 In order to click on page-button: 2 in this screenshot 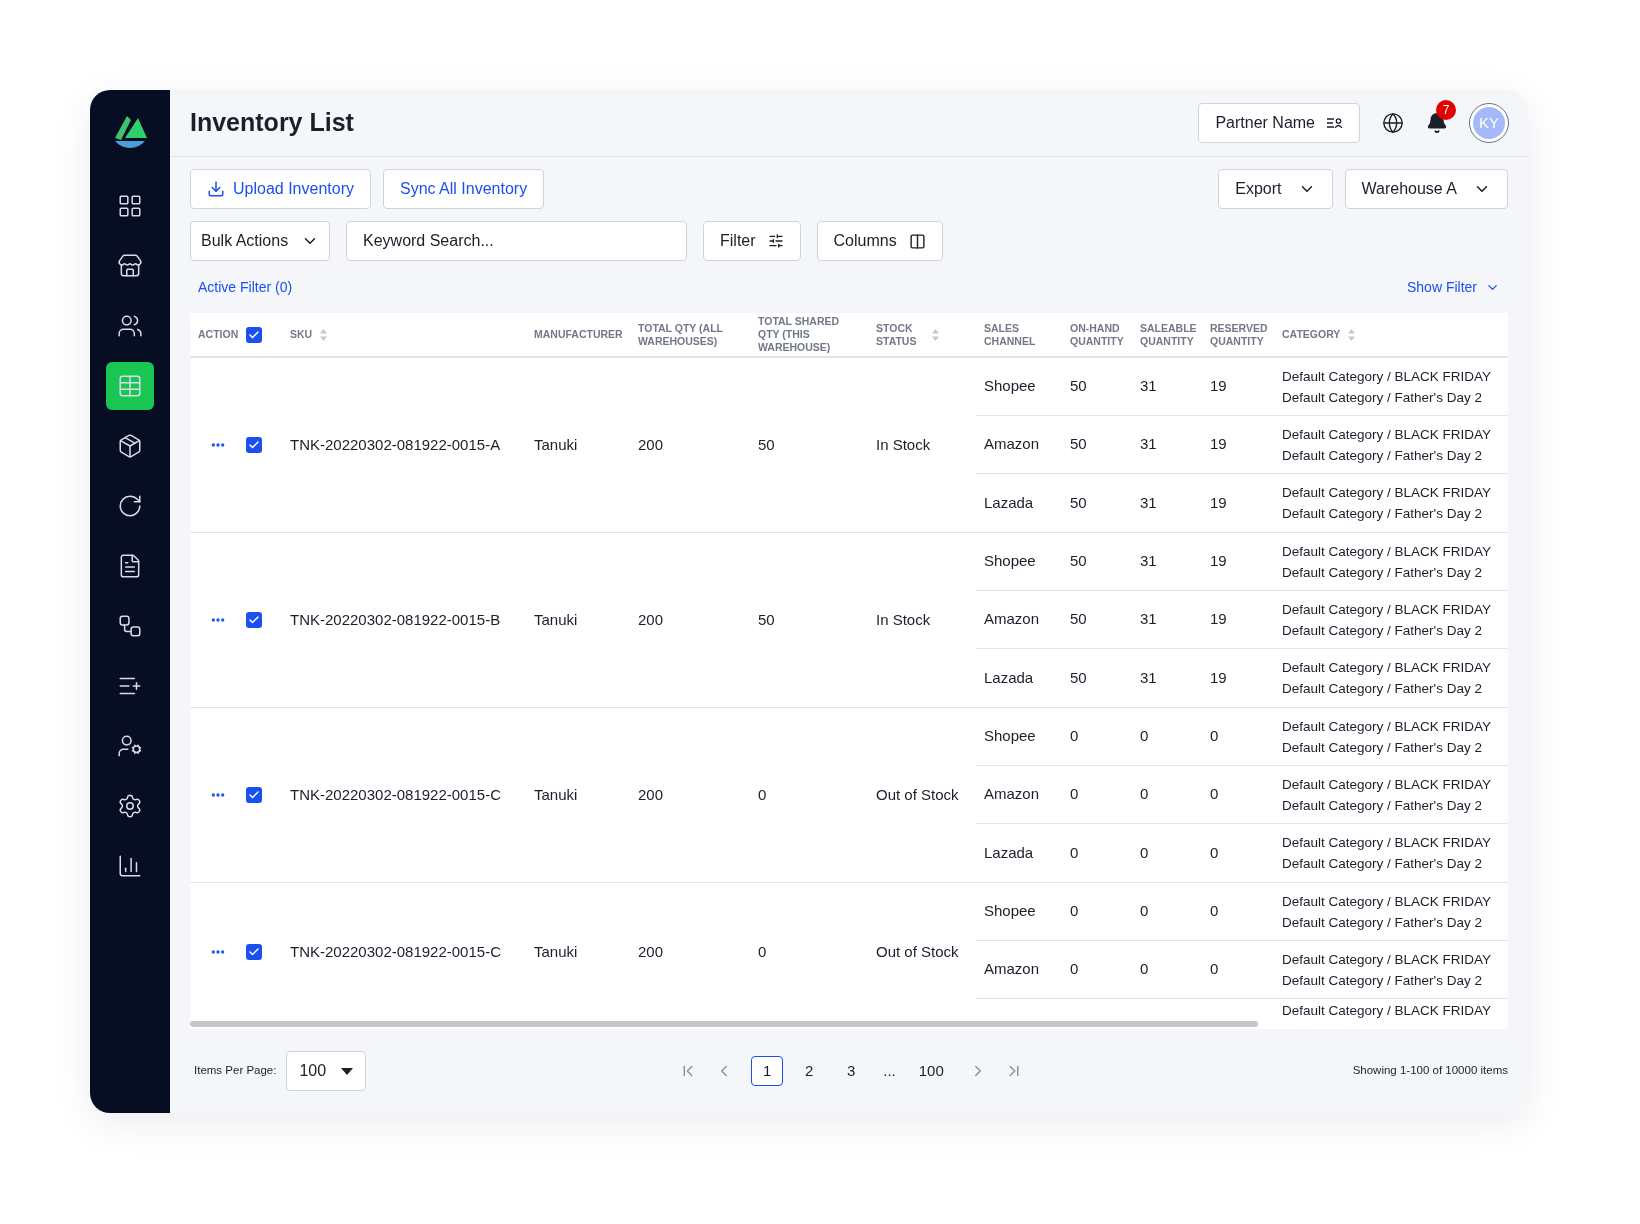, I will do `click(809, 1071)`.